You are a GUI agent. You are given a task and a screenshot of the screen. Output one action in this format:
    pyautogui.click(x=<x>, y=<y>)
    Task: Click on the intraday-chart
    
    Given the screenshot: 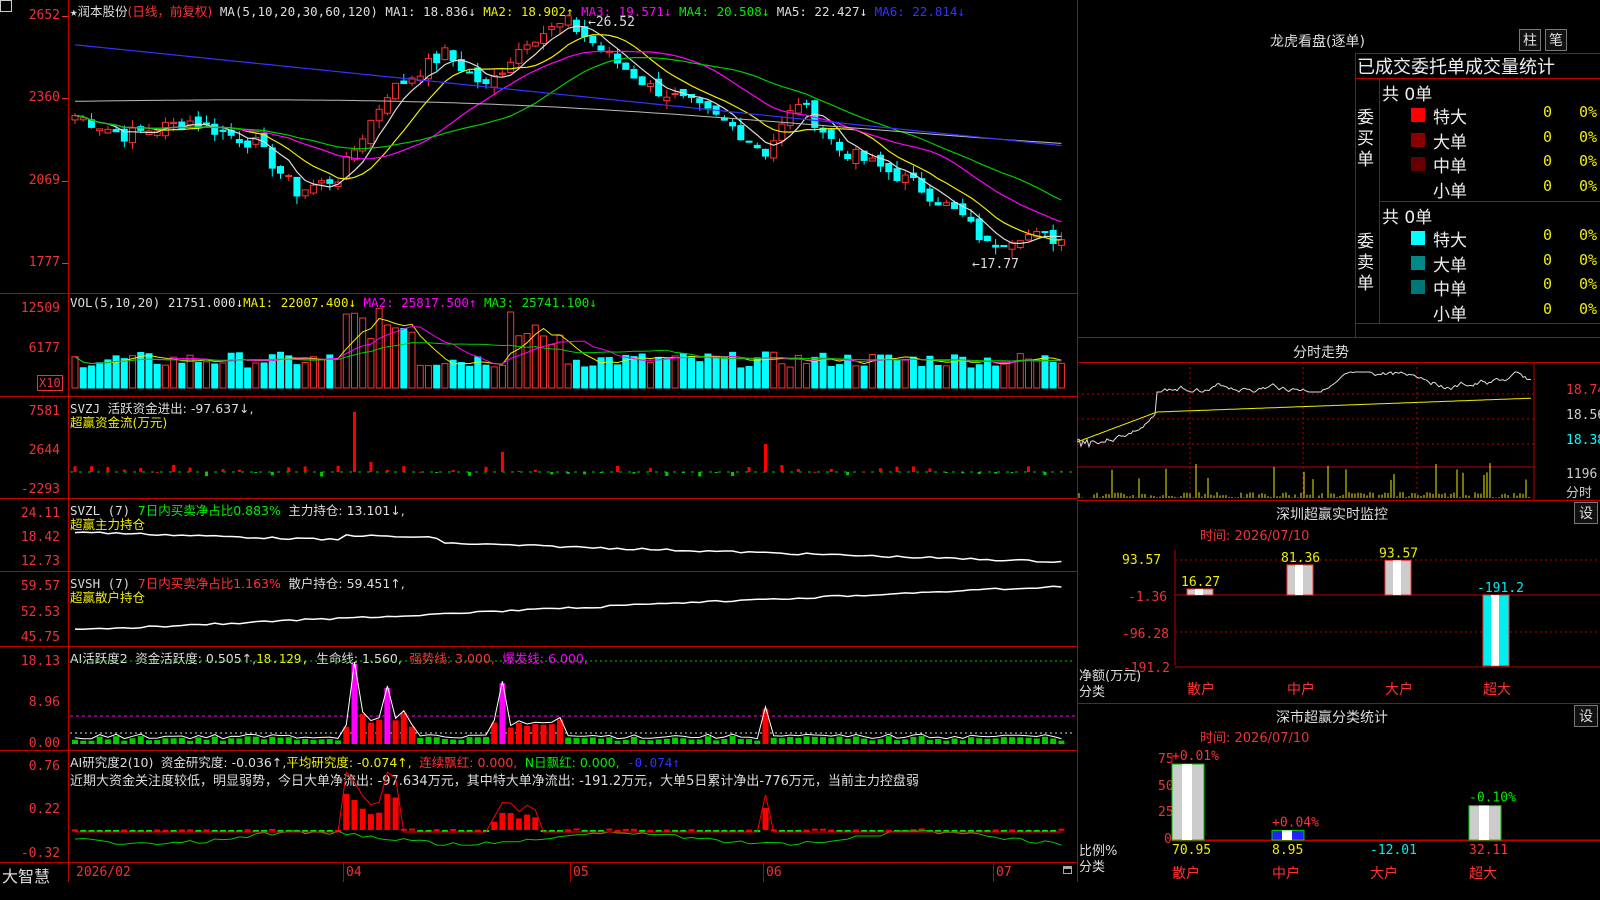 What is the action you would take?
    pyautogui.click(x=1338, y=431)
    